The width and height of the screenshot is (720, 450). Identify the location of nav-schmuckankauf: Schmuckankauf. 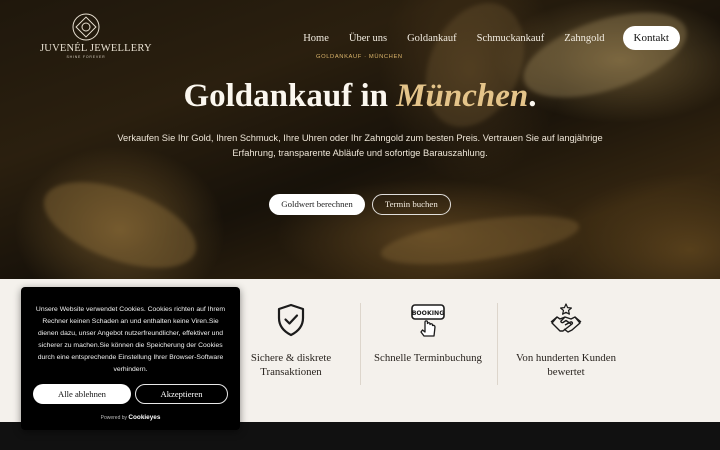
(511, 38).